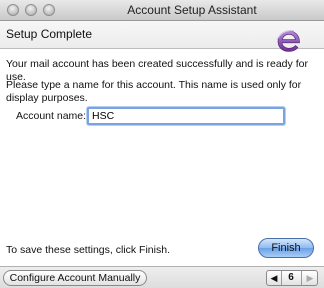  What do you see at coordinates (274, 278) in the screenshot?
I see `previous-page-icon: ◀` at bounding box center [274, 278].